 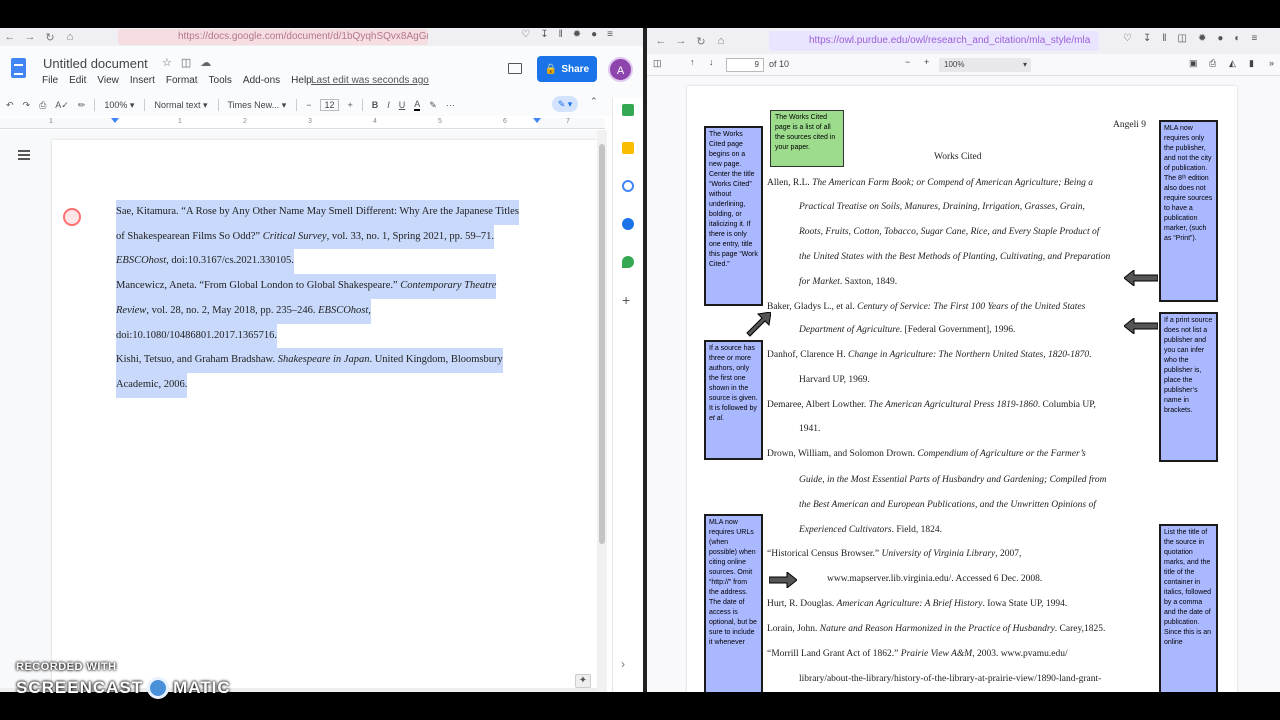 What do you see at coordinates (1193, 63) in the screenshot?
I see `presentation-icon: ▣` at bounding box center [1193, 63].